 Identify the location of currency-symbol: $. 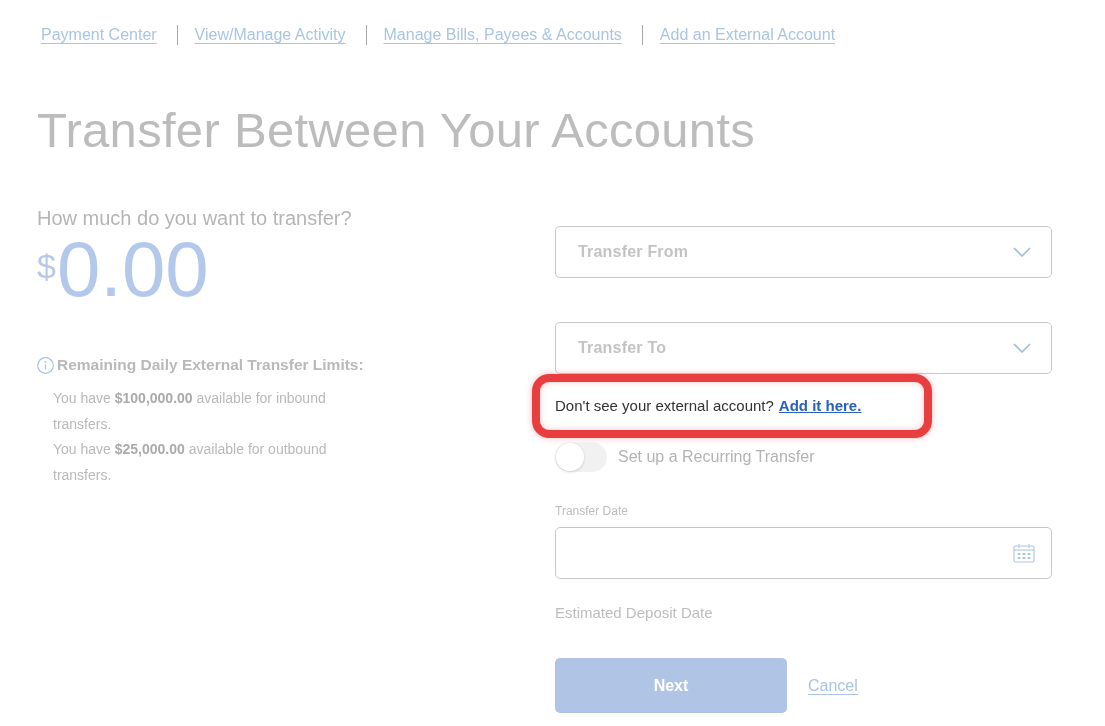
(46, 266).